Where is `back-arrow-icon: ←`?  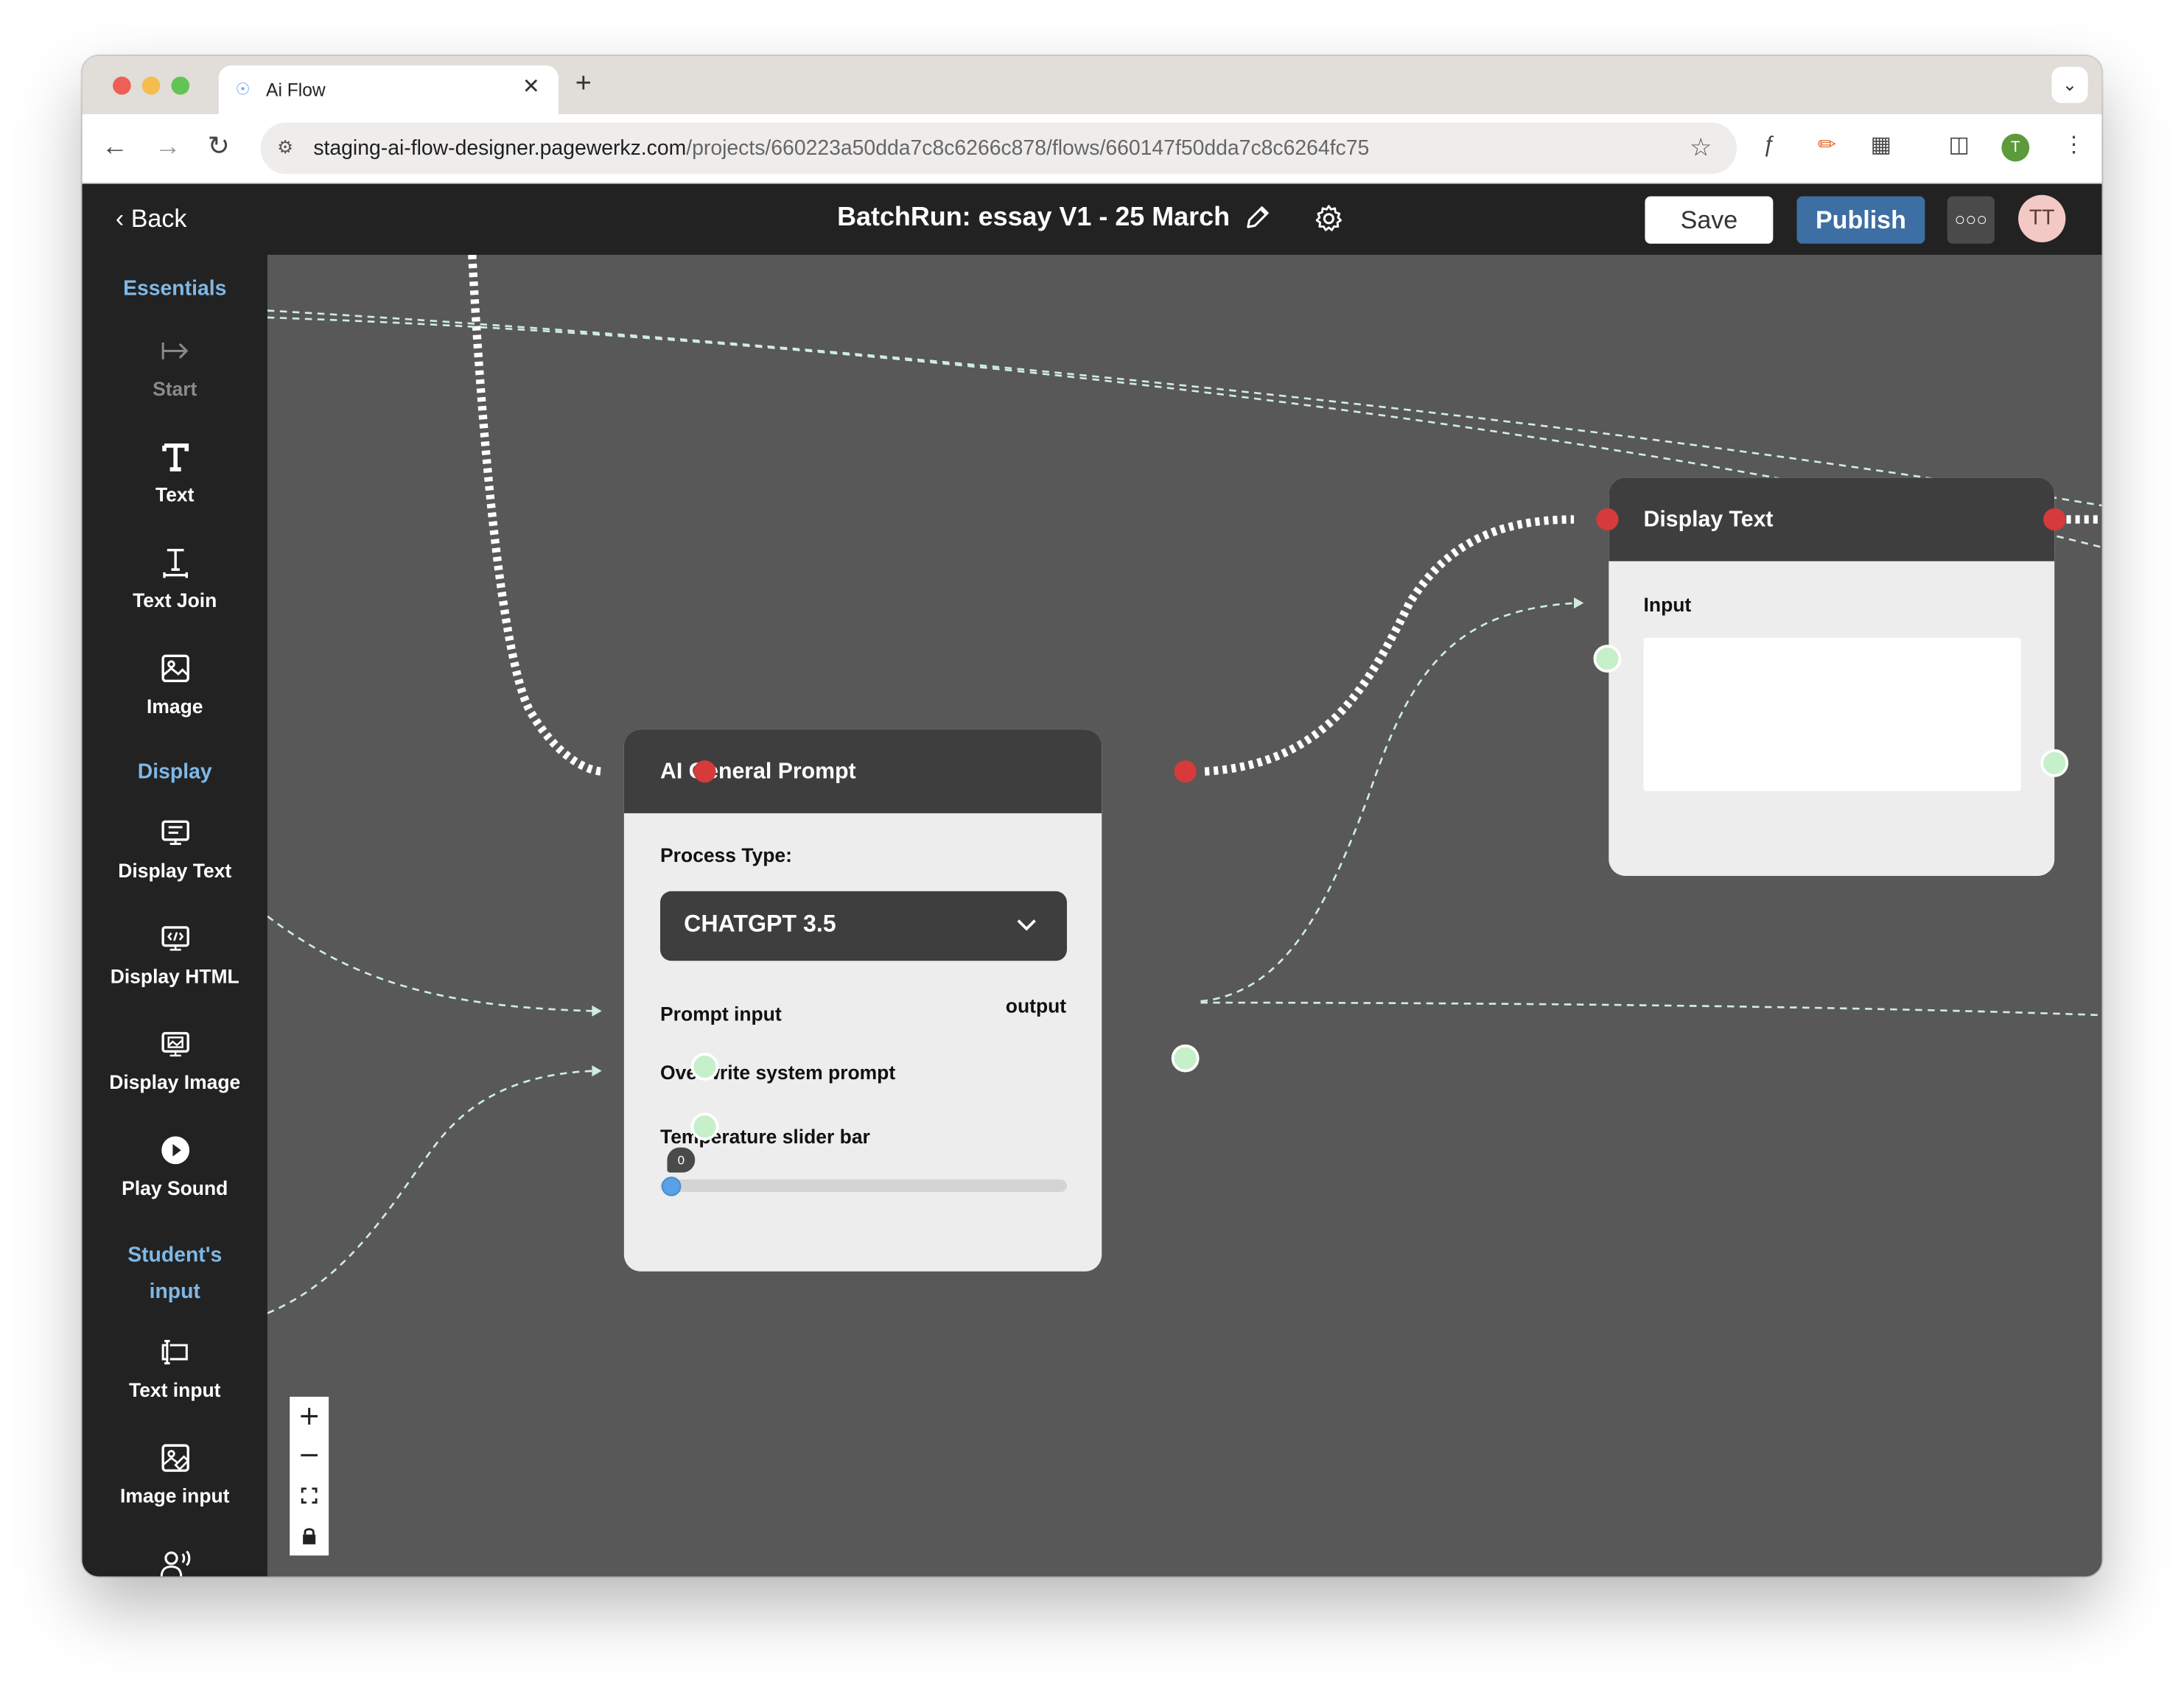 back-arrow-icon: ← is located at coordinates (115, 148).